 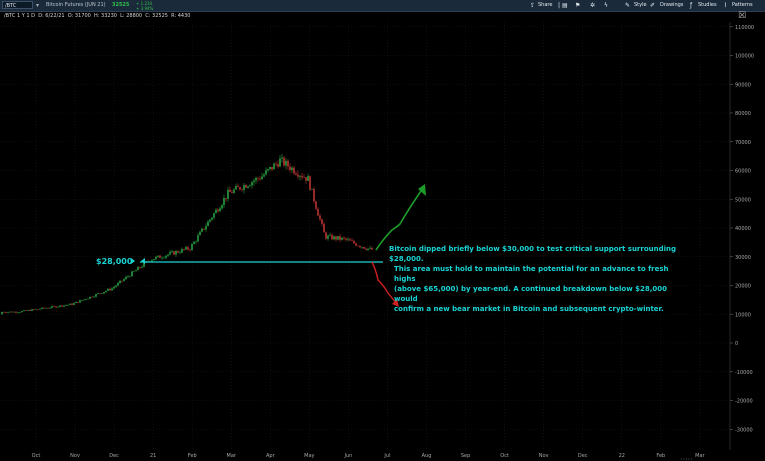 What do you see at coordinates (743, 143) in the screenshot?
I see `y-tick-label: 70000` at bounding box center [743, 143].